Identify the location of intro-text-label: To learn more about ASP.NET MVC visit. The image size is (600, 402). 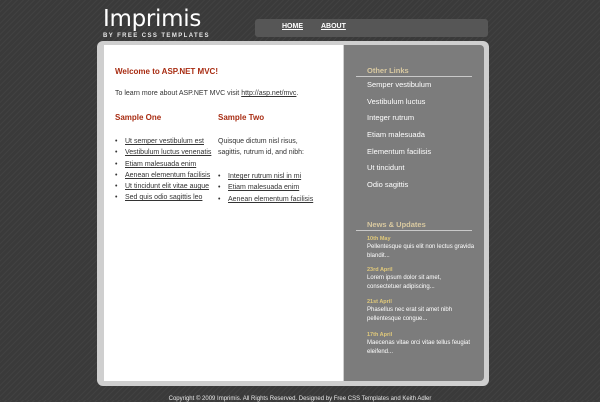
(178, 93).